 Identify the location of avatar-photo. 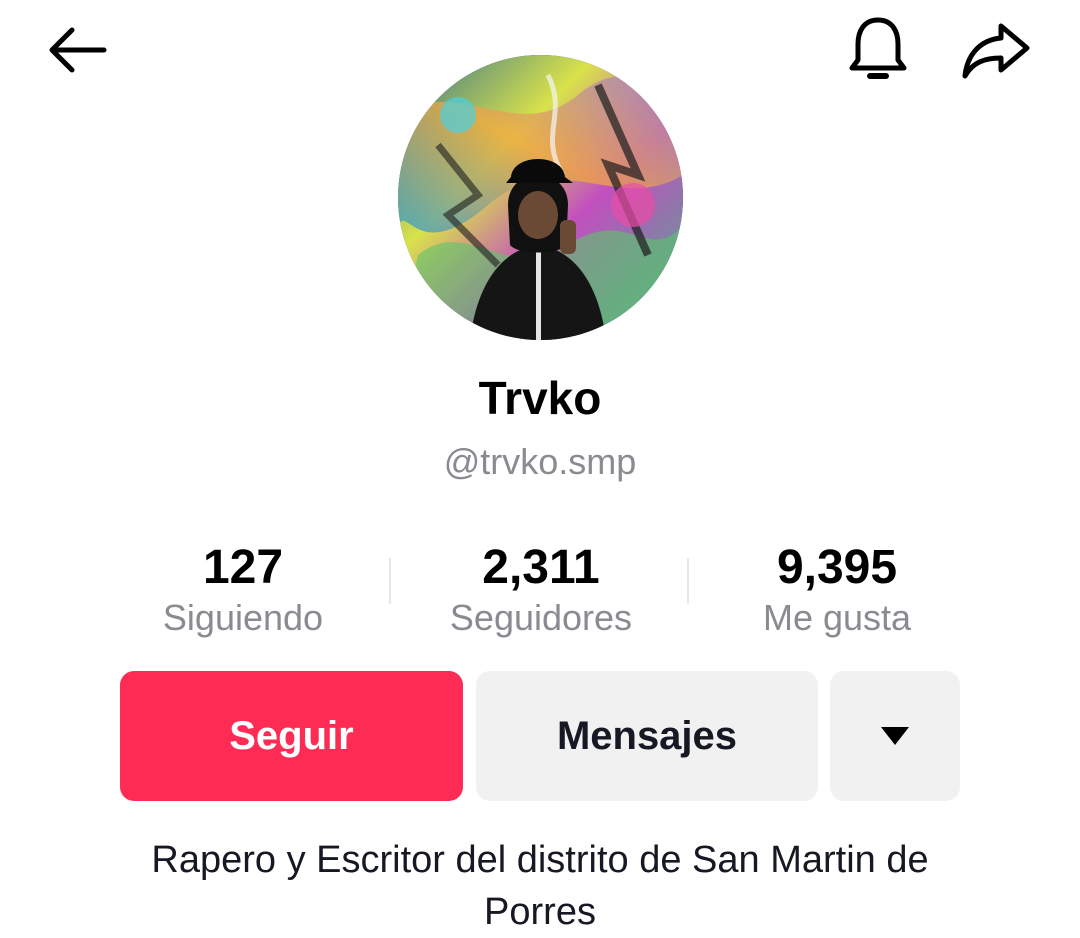
(540, 197).